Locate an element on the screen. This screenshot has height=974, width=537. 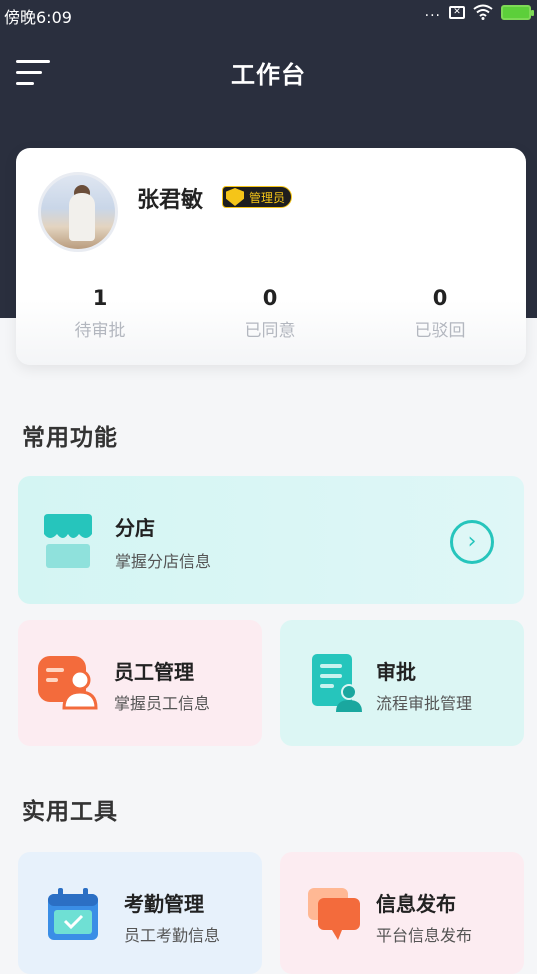
battery-icon is located at coordinates (517, 12).